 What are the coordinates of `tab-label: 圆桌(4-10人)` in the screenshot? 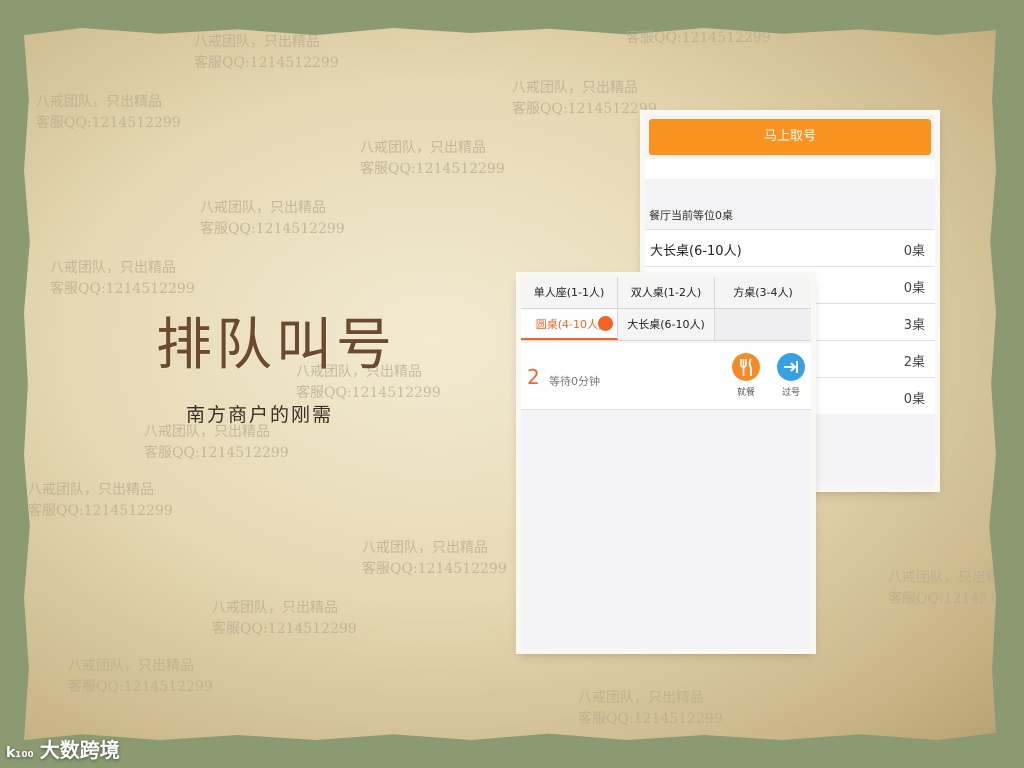 It's located at (569, 324).